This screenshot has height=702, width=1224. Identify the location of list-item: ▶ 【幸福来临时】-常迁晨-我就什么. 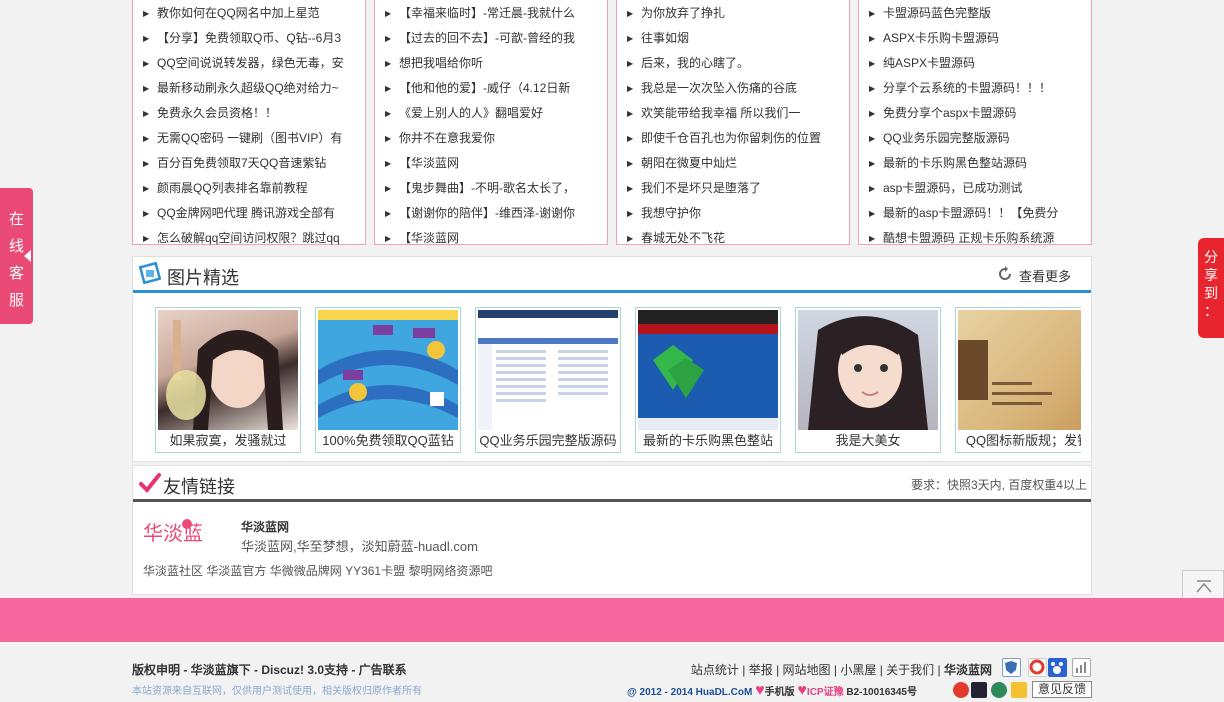
(491, 13).